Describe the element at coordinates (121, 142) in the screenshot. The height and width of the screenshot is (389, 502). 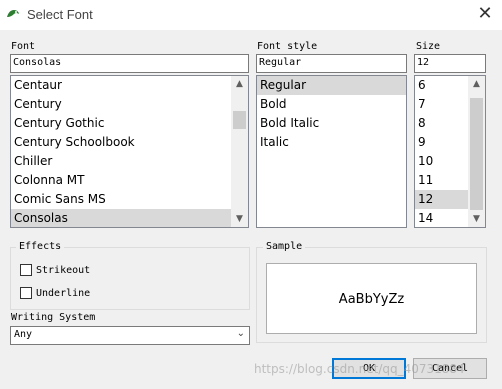
I see `font-list-item: Century Schoolbook` at that location.